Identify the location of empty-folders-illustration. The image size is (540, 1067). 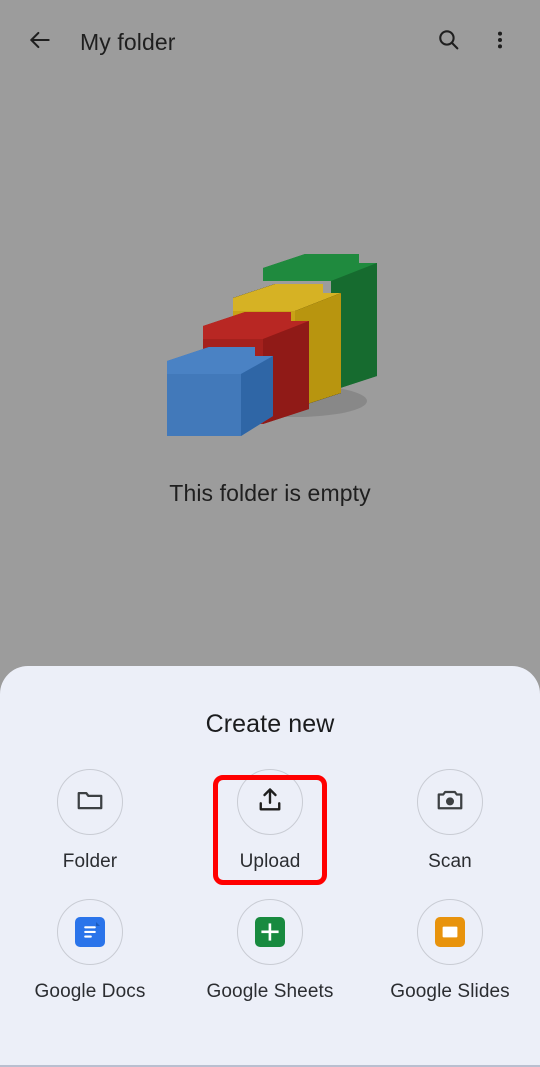
(270, 348).